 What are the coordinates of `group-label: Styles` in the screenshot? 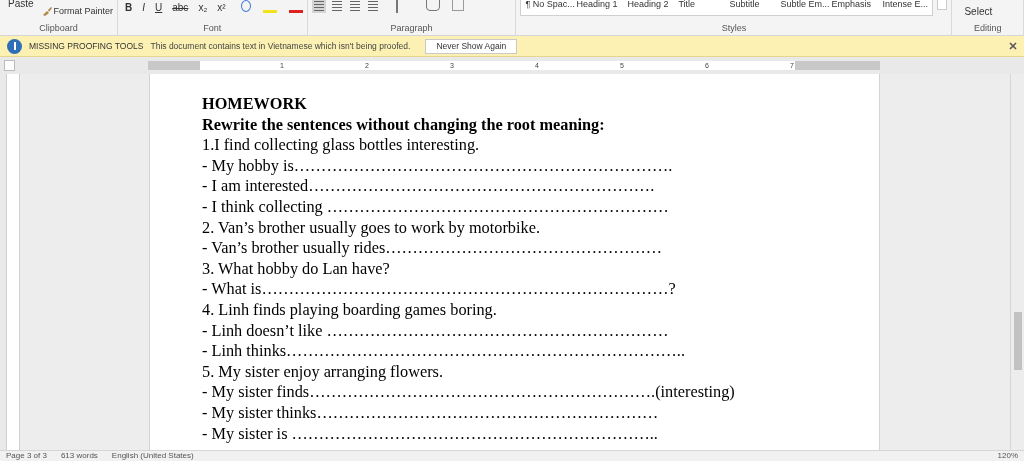 It's located at (734, 28).